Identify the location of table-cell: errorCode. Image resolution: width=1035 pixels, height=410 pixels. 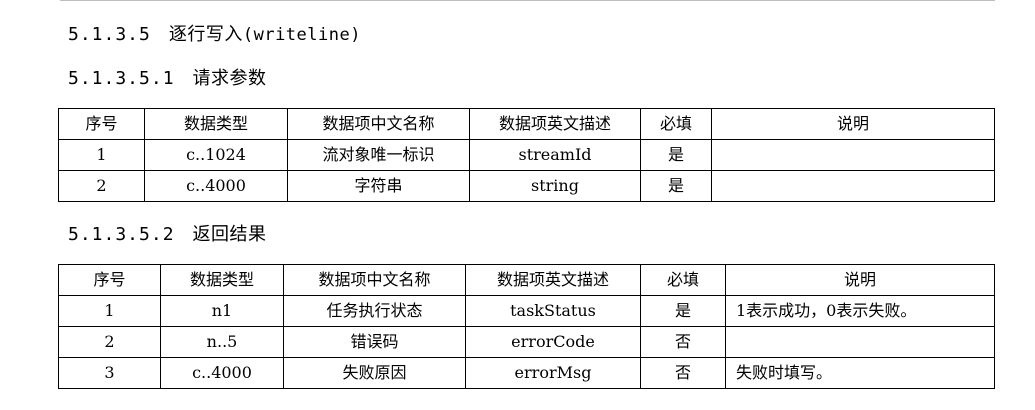
(553, 342).